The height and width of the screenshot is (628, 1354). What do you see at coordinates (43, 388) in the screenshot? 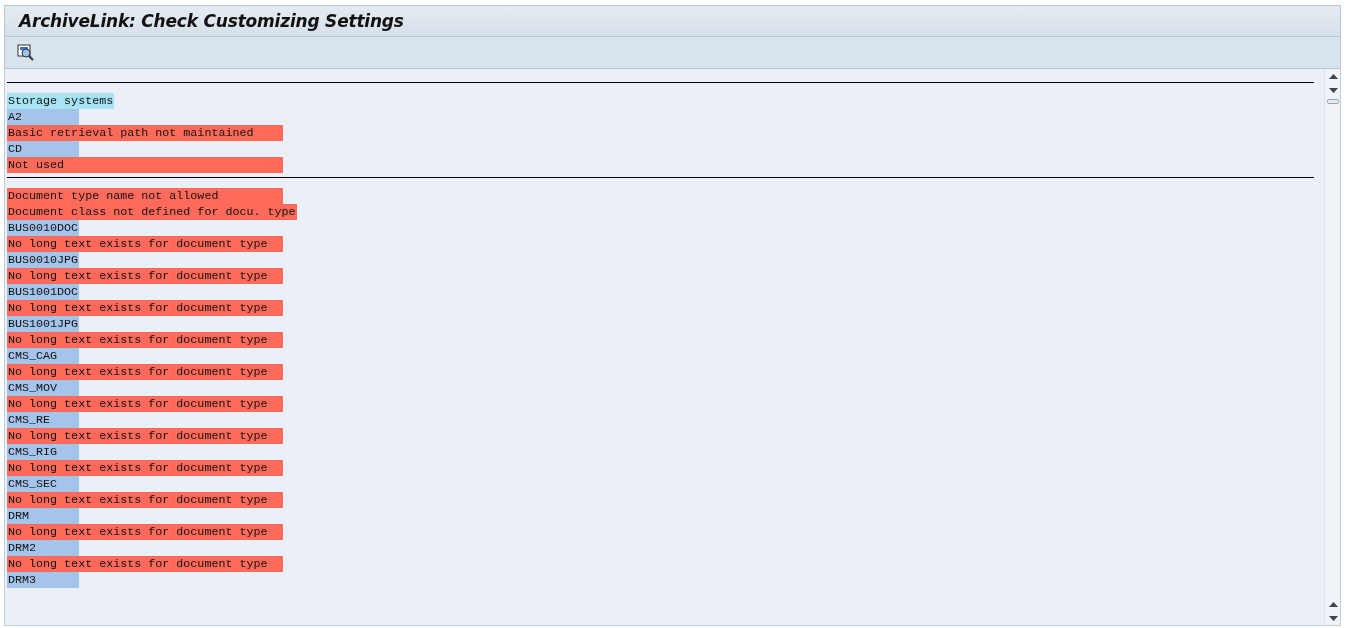
I see `list-entry: CMS_MOV` at bounding box center [43, 388].